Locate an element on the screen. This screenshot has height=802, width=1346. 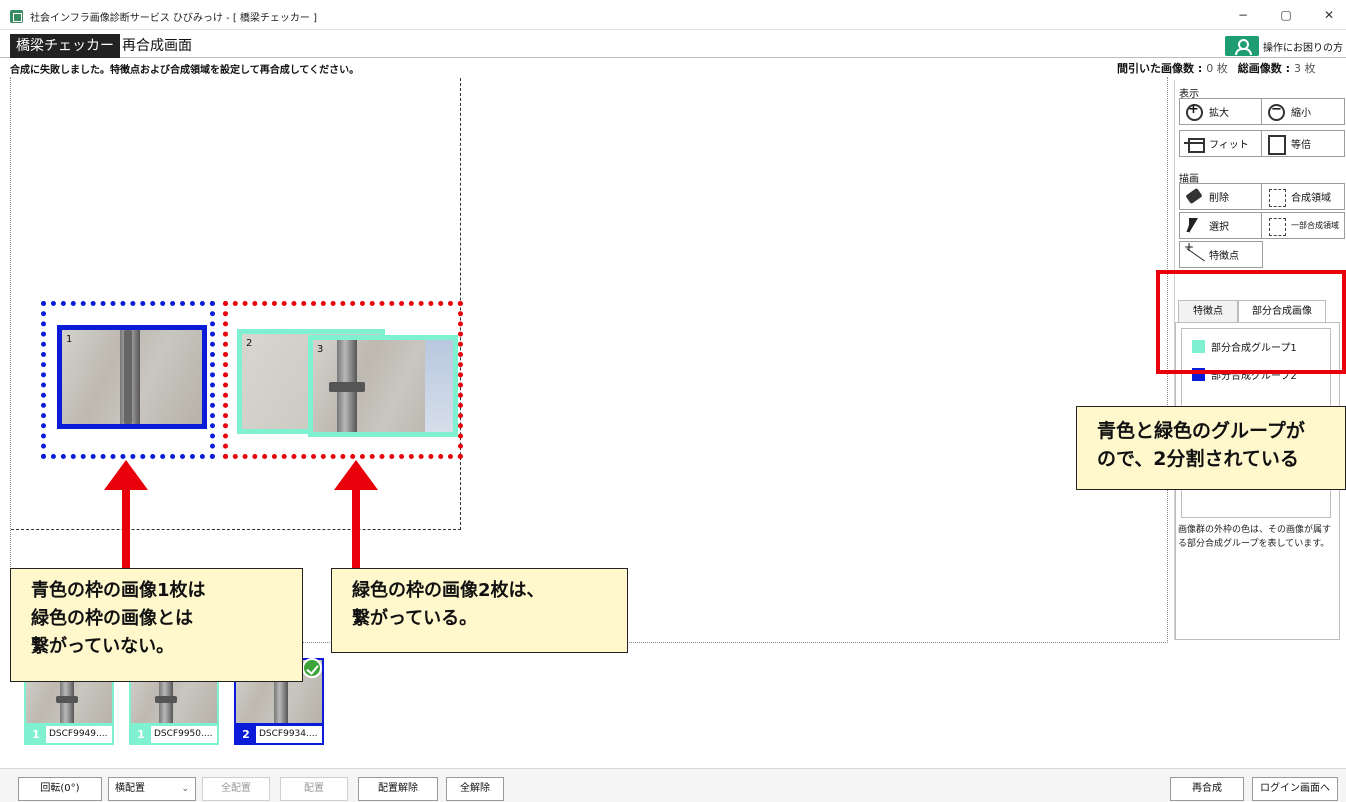
zoom-out-button: 縮小 is located at coordinates (1303, 111).